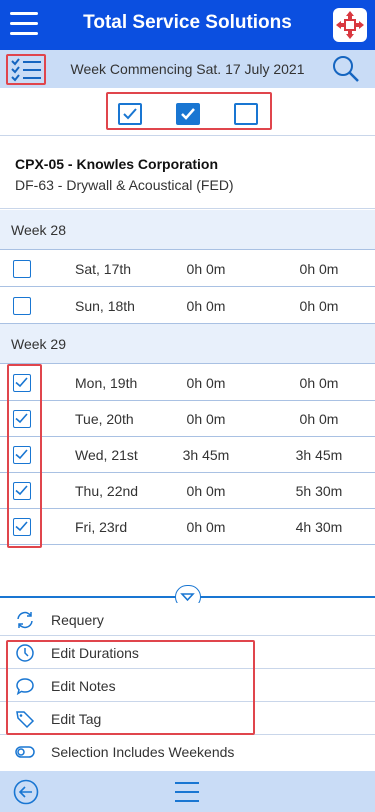 The height and width of the screenshot is (812, 375). I want to click on day-label: Wed, 21st, so click(106, 455).